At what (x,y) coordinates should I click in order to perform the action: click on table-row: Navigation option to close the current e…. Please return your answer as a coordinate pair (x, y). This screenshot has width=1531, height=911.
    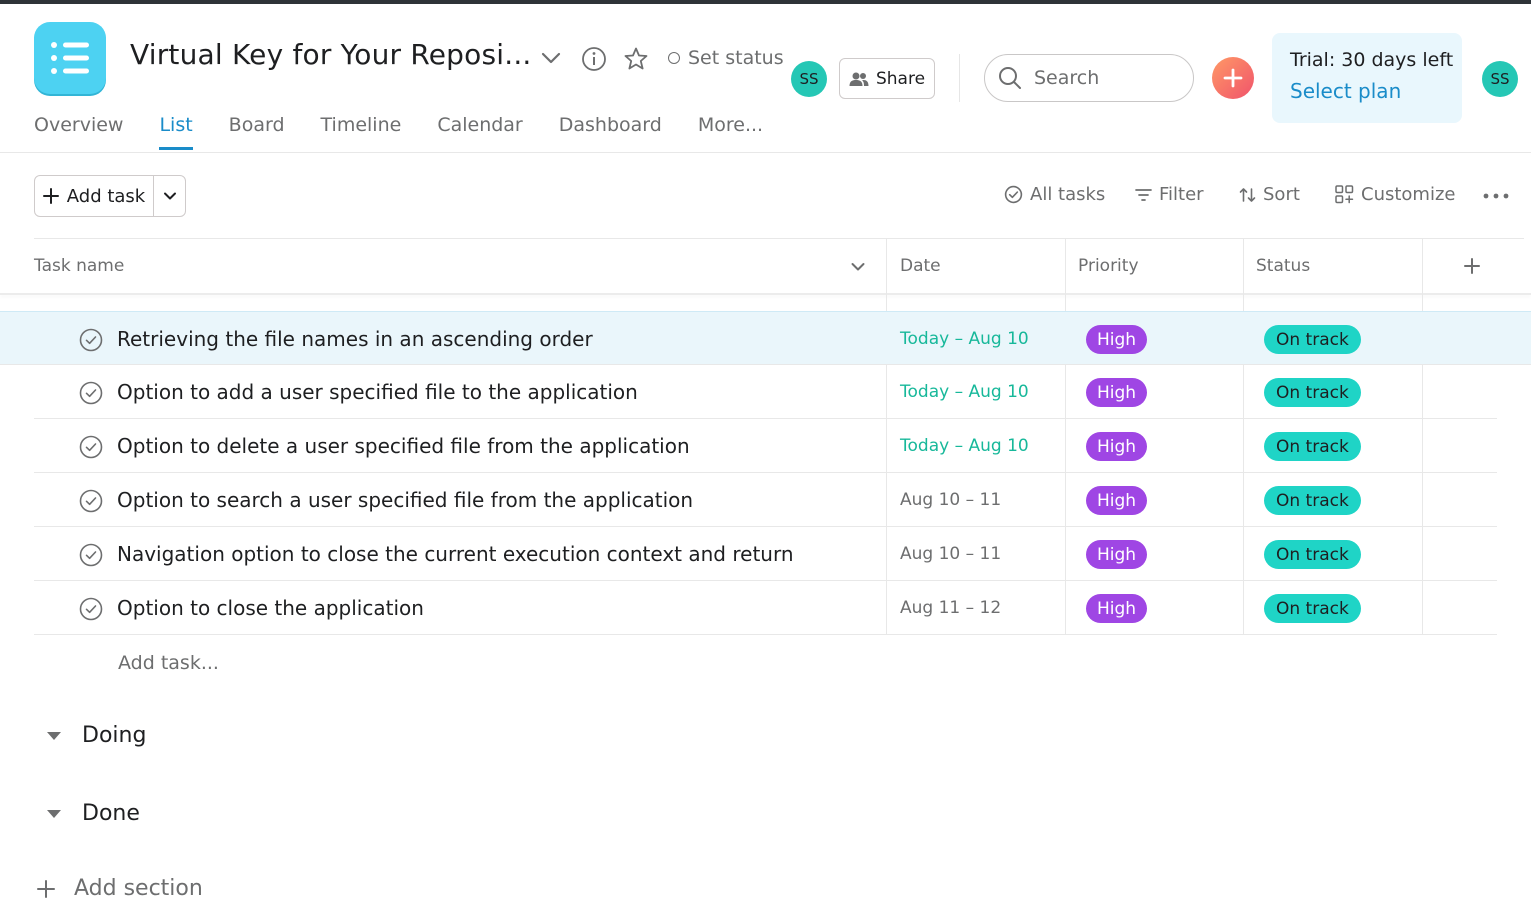
    Looking at the image, I should click on (765, 554).